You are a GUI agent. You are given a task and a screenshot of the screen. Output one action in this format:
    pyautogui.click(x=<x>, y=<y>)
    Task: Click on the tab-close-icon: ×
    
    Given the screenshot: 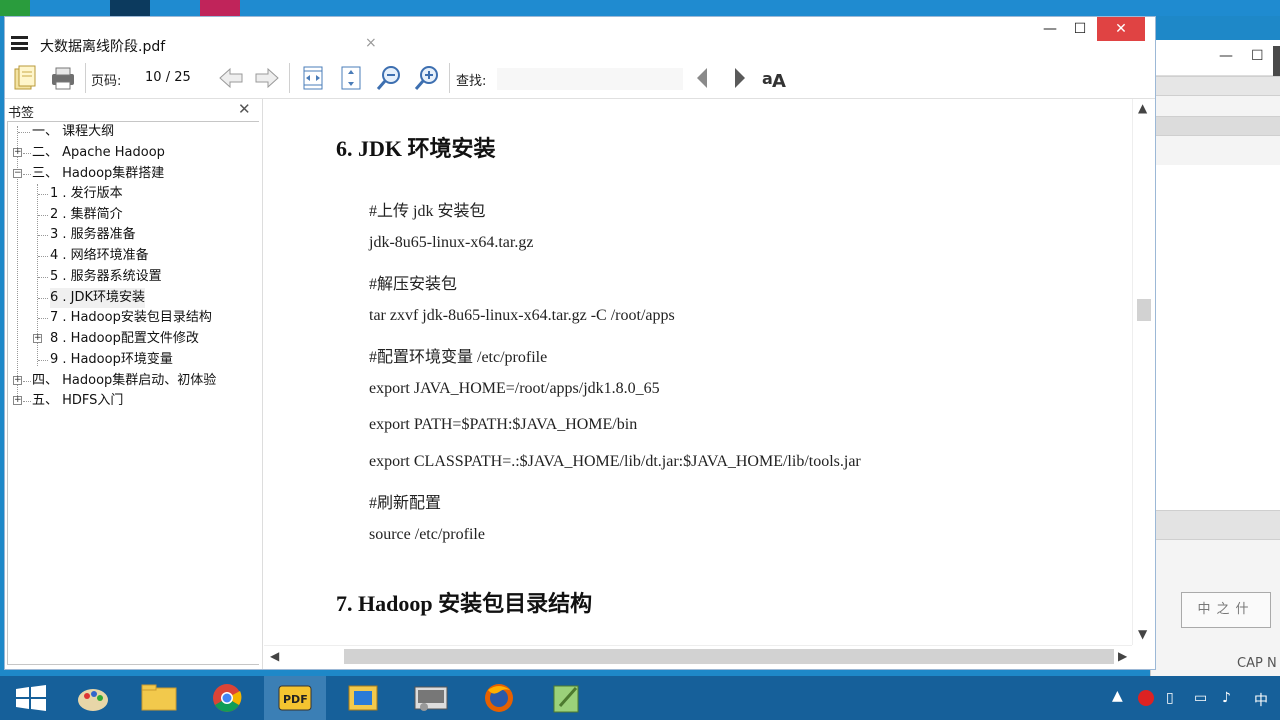 What is the action you would take?
    pyautogui.click(x=371, y=43)
    